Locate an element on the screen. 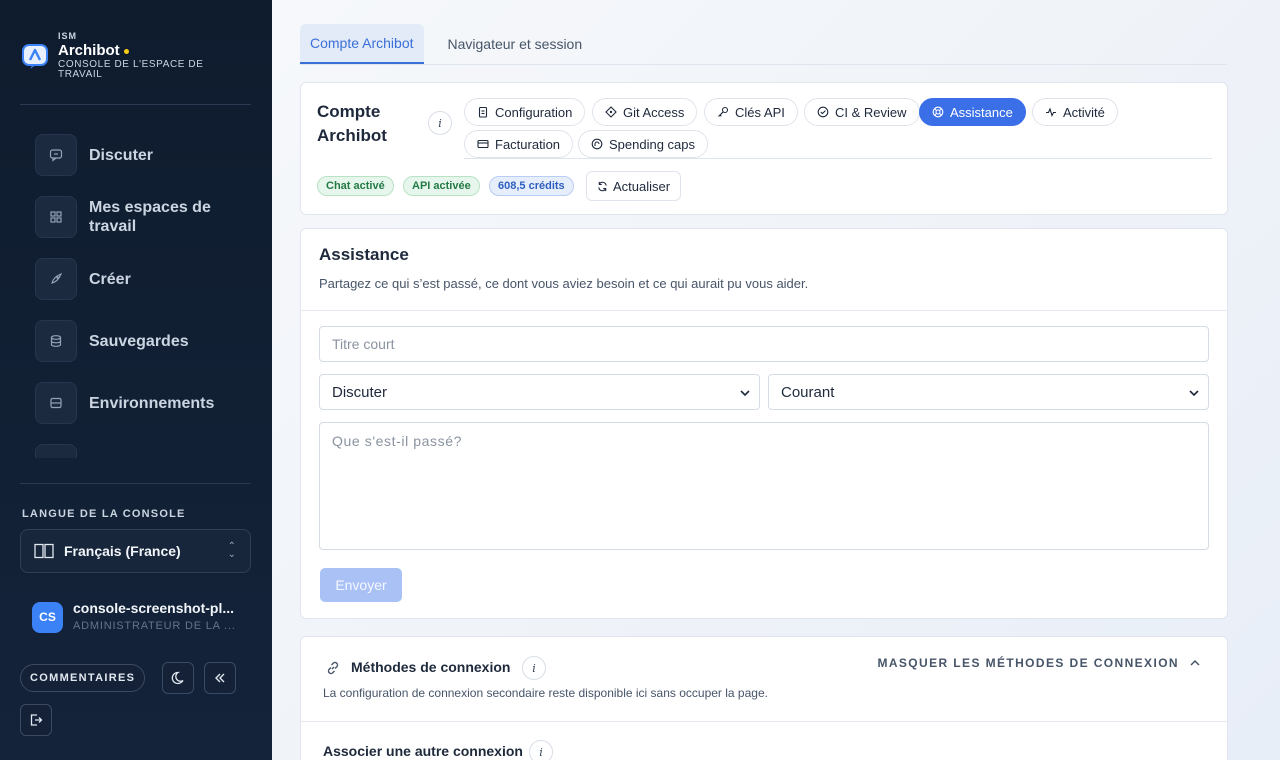  lifebuoy-icon is located at coordinates (938, 112).